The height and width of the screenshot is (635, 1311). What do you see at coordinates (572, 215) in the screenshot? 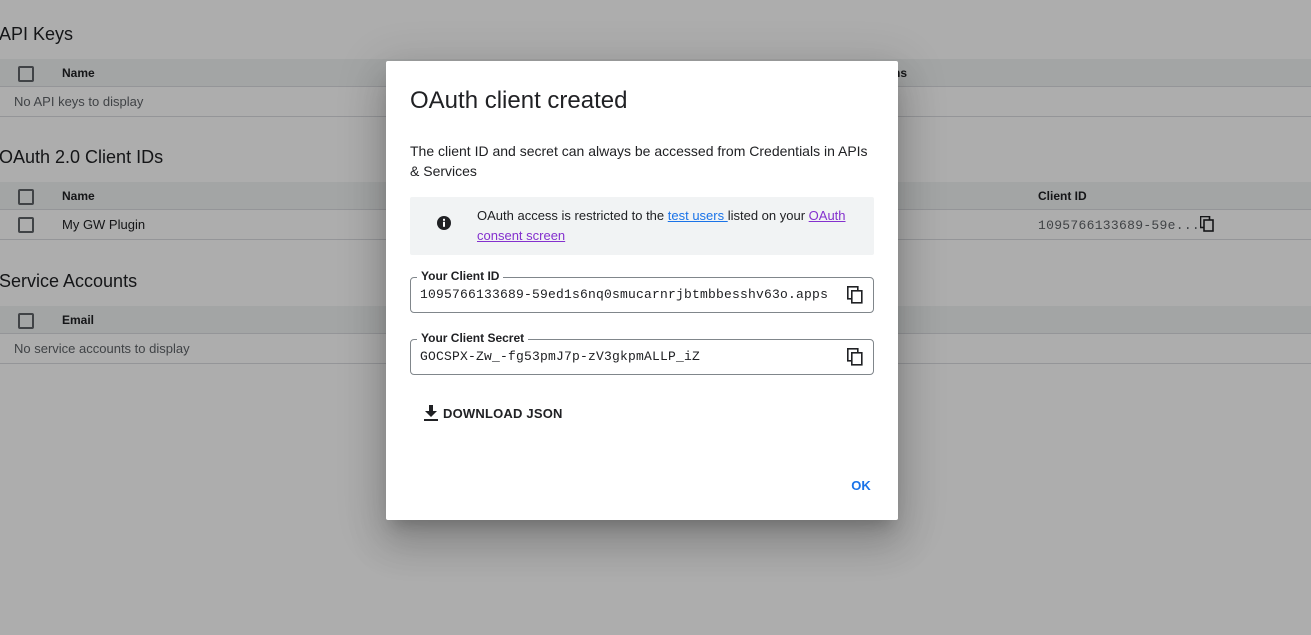
I see `info-text-before: OAuth access is restricted to the` at bounding box center [572, 215].